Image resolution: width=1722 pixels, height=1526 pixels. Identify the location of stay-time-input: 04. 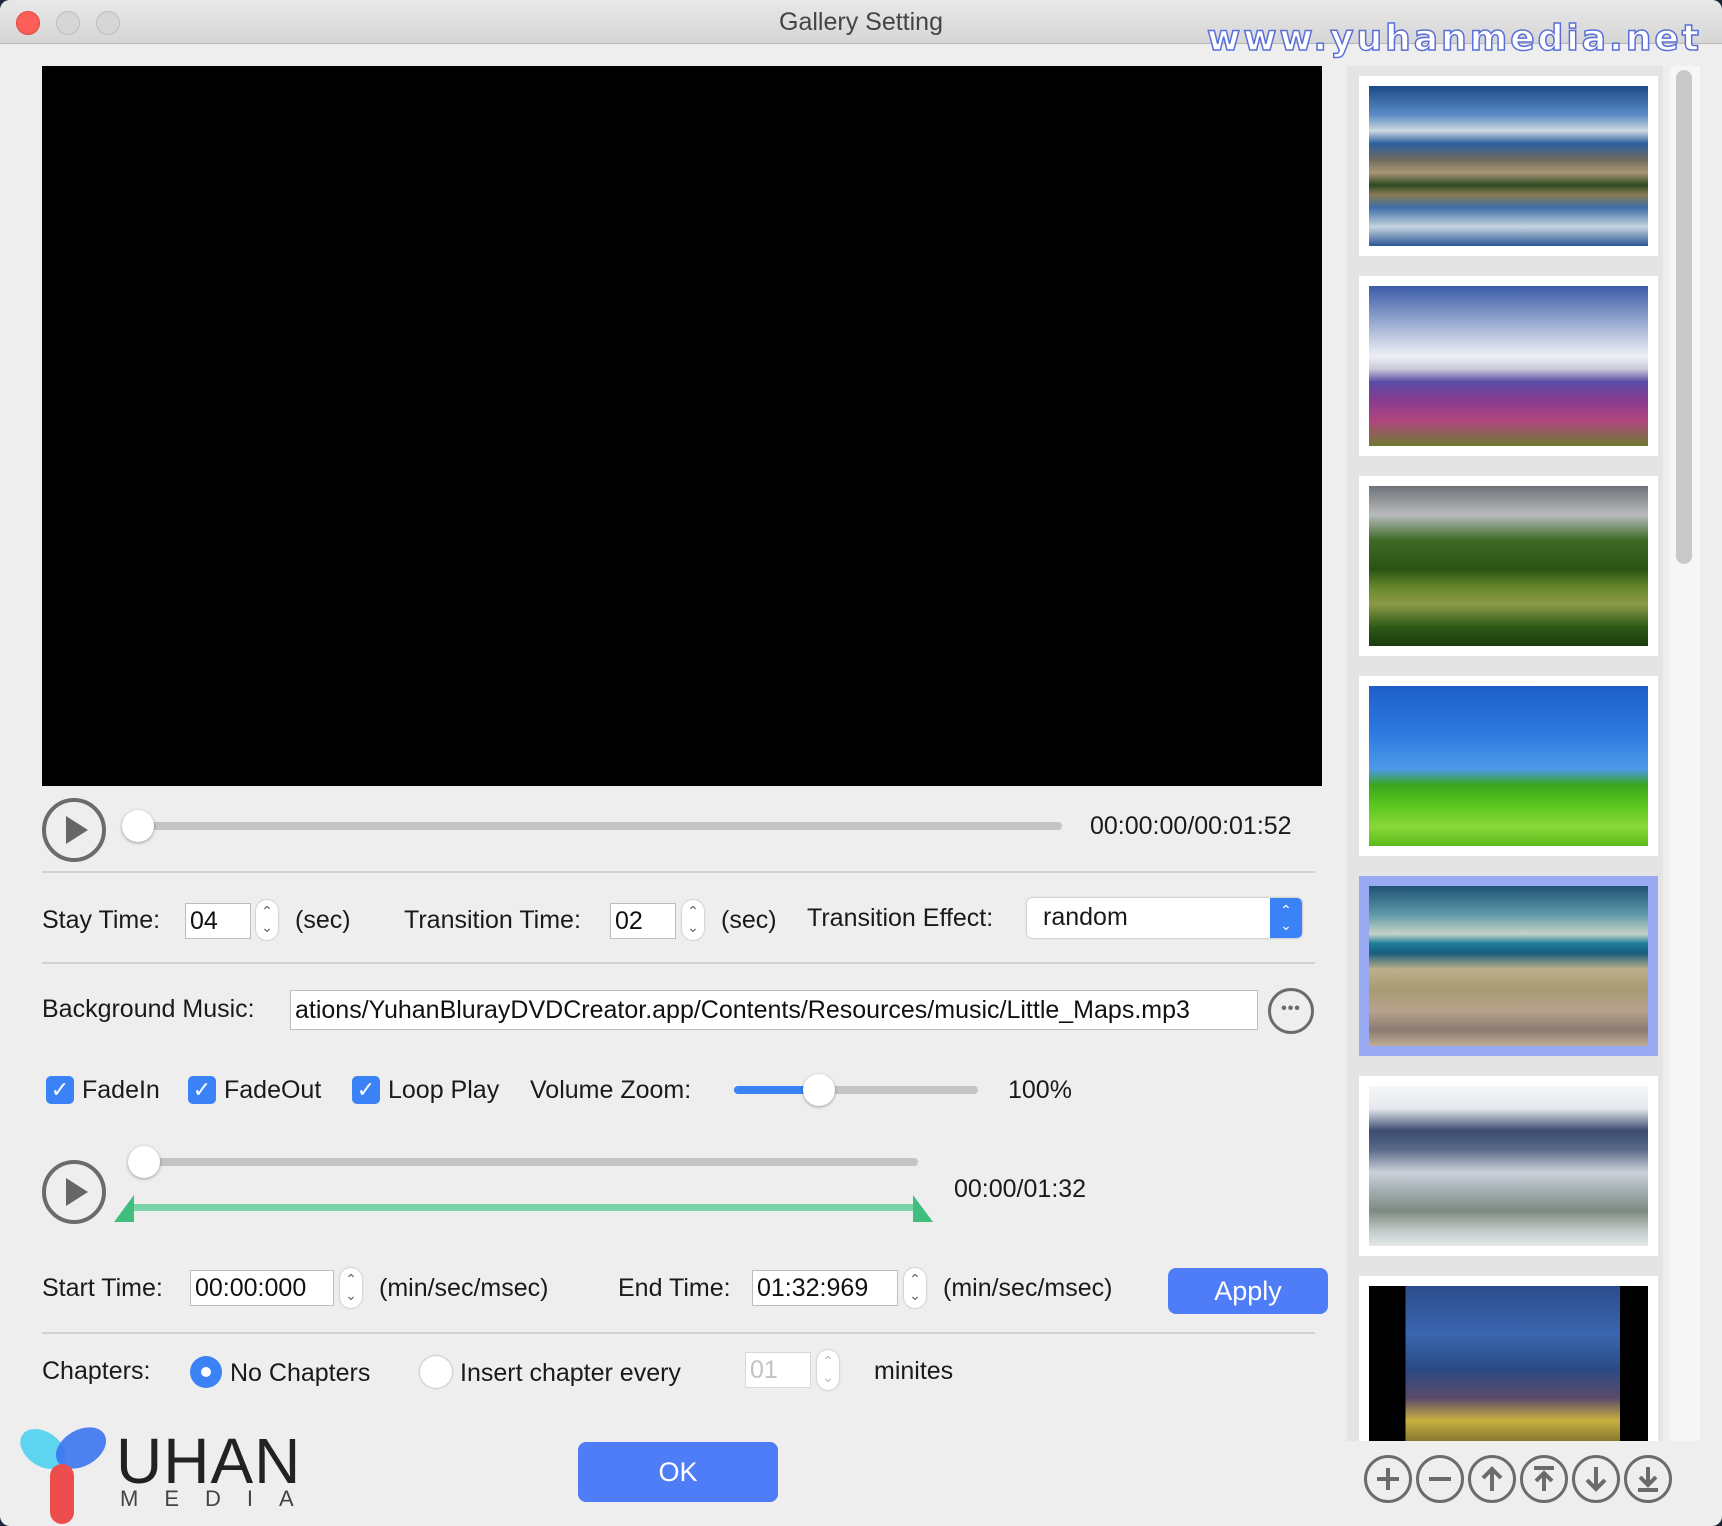
(218, 921).